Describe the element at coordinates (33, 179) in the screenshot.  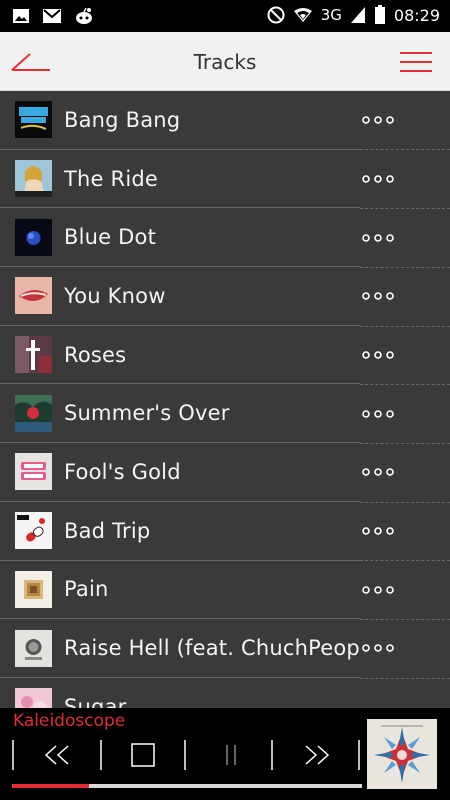
I see `the-ride-art` at that location.